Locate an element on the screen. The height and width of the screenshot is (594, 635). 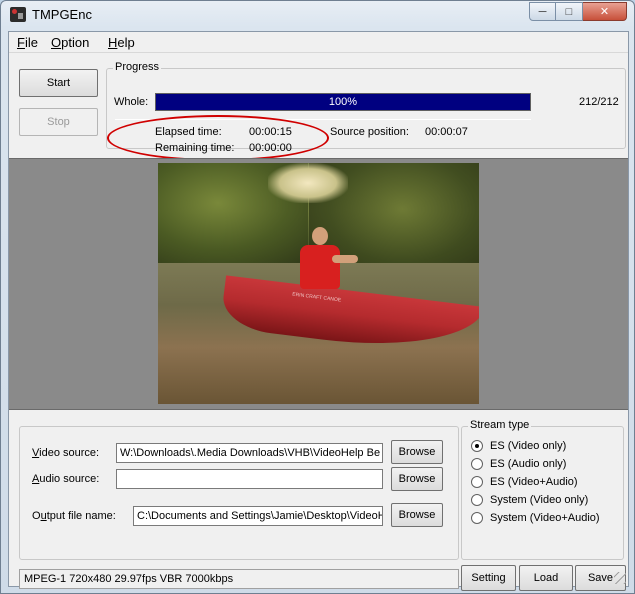
person-head is located at coordinates (320, 236).